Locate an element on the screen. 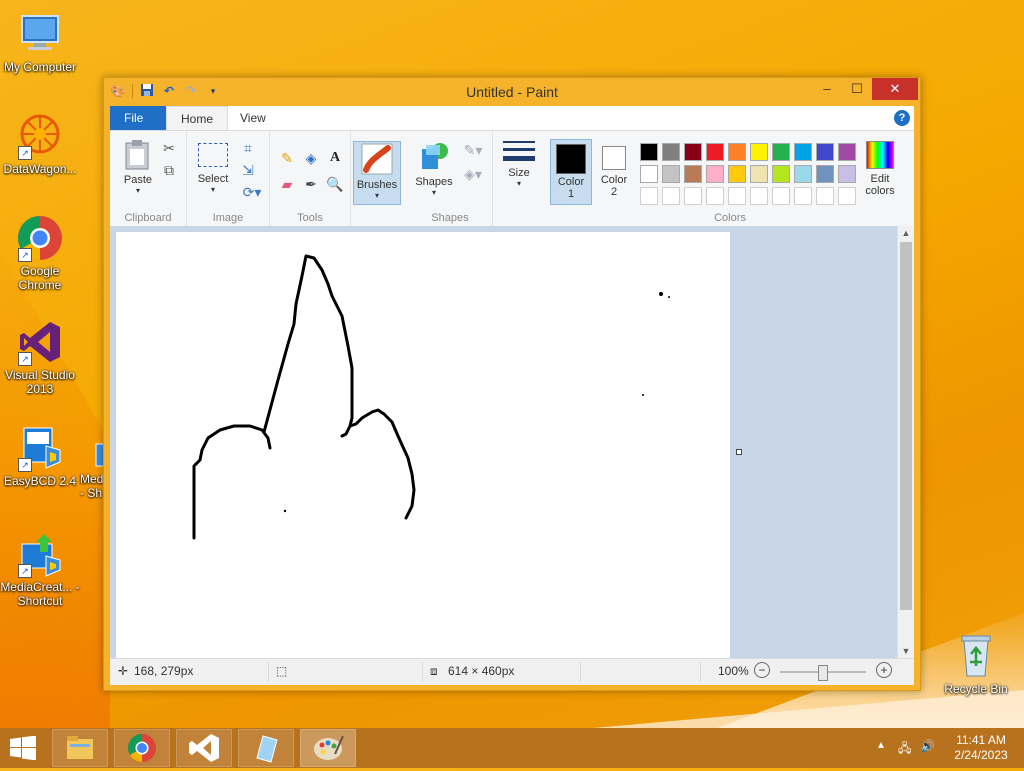 The image size is (1024, 771). color-picker-icon: ✒ is located at coordinates (311, 184).